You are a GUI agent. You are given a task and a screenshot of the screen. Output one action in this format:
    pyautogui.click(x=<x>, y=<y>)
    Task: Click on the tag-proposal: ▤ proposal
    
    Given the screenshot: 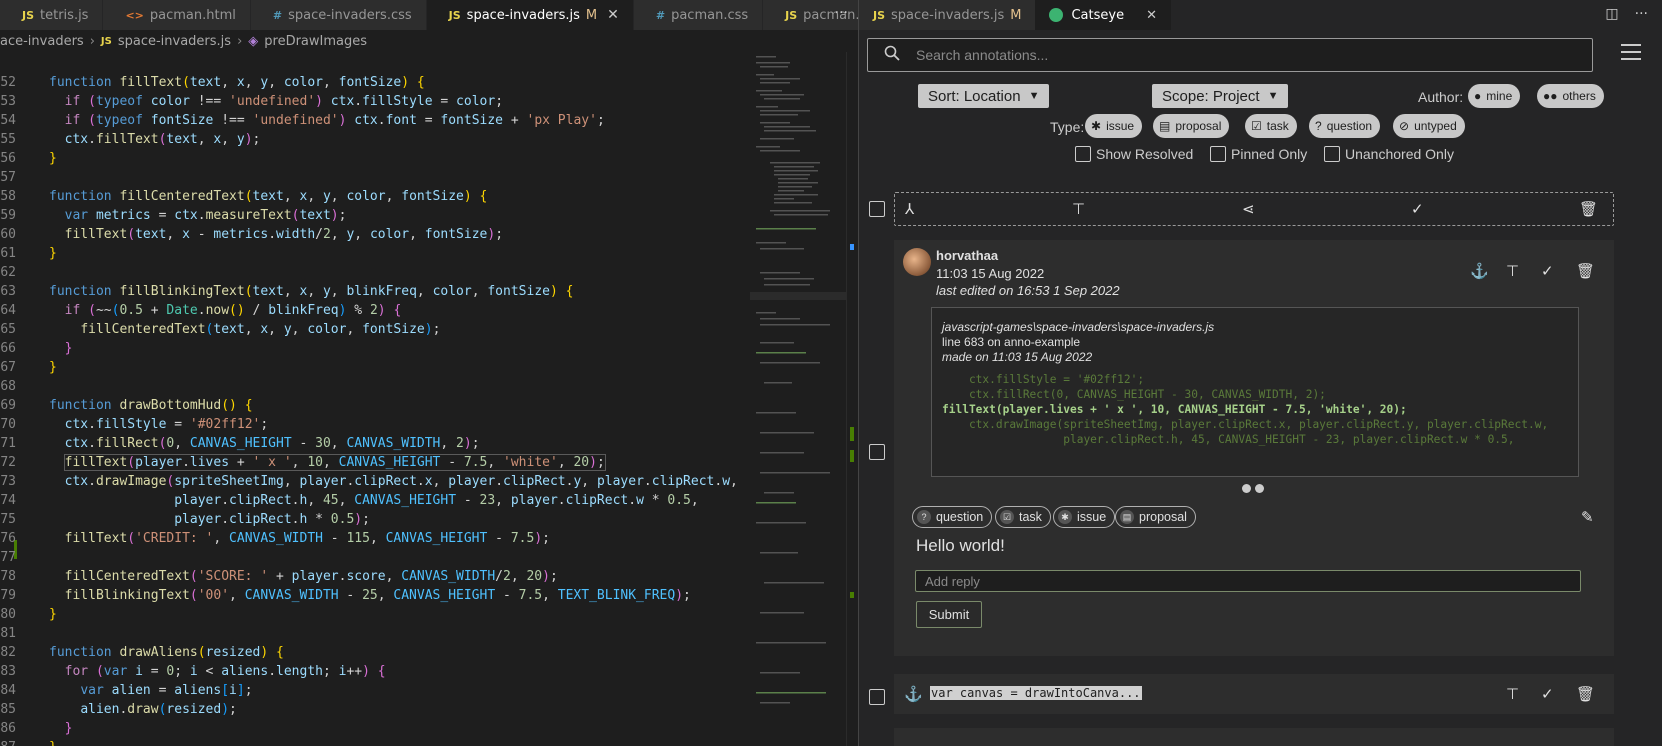 What is the action you would take?
    pyautogui.click(x=1155, y=517)
    